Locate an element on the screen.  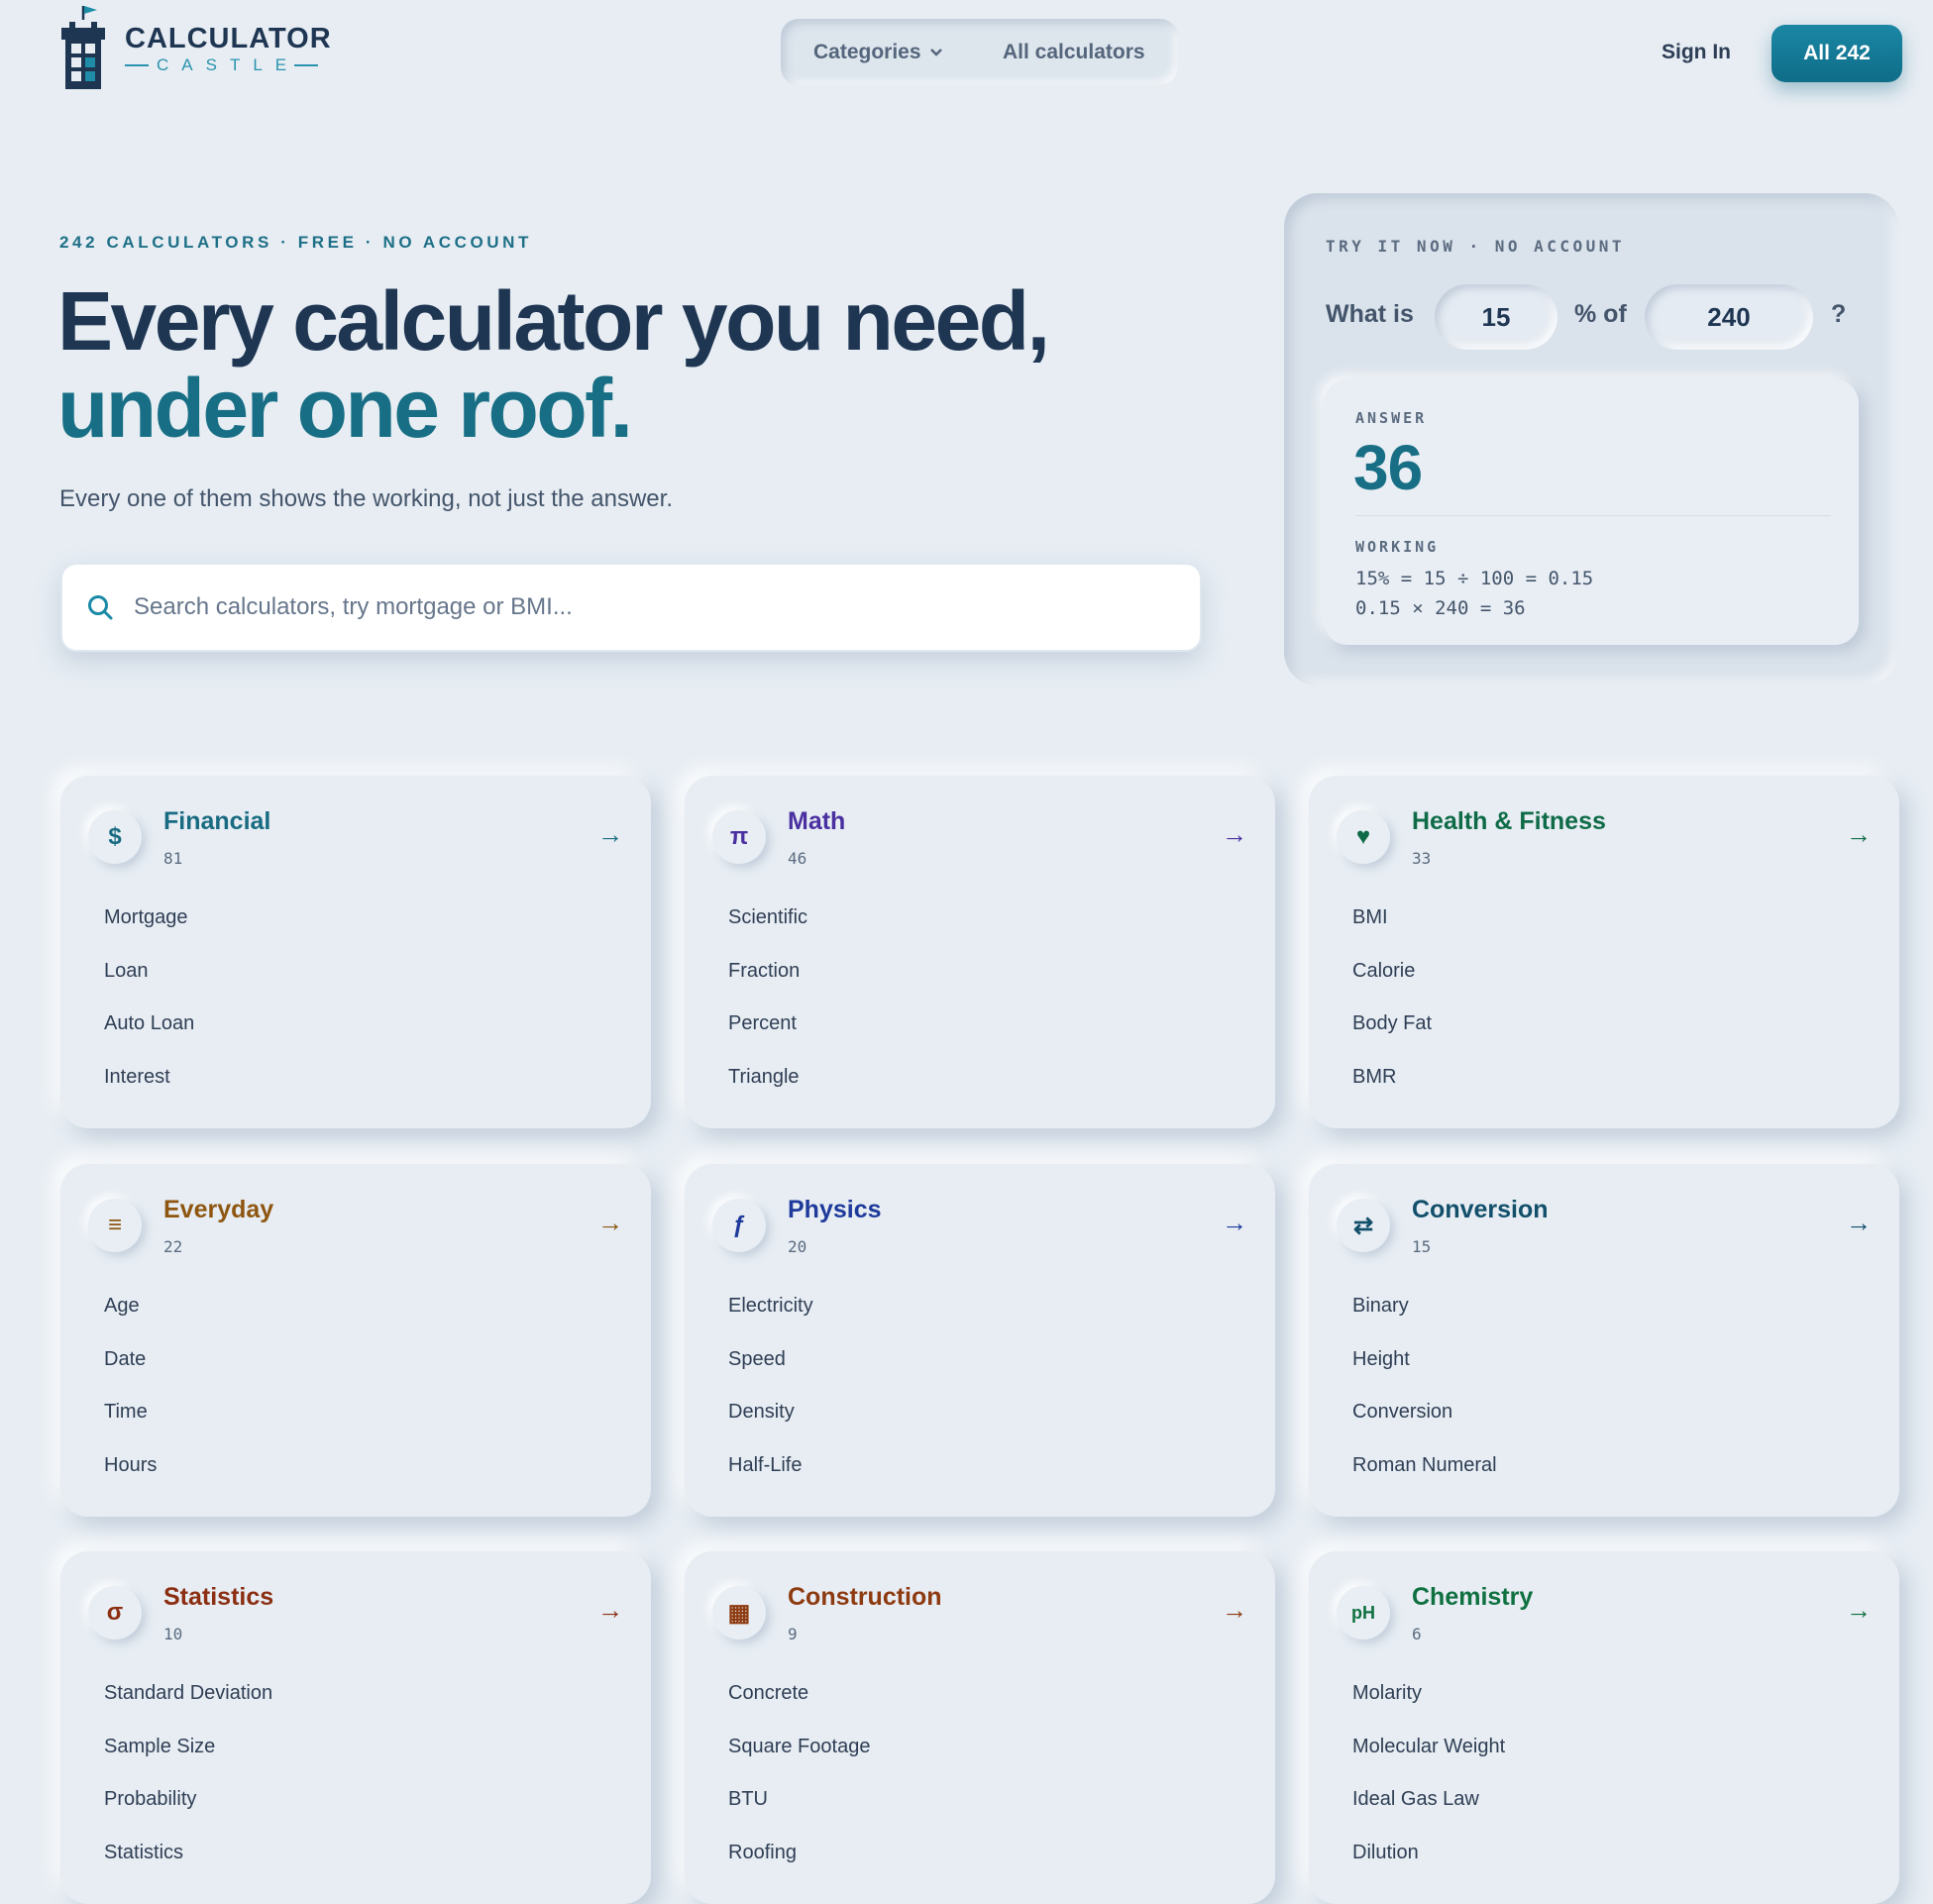
calculator-link: Percent is located at coordinates (768, 1039).